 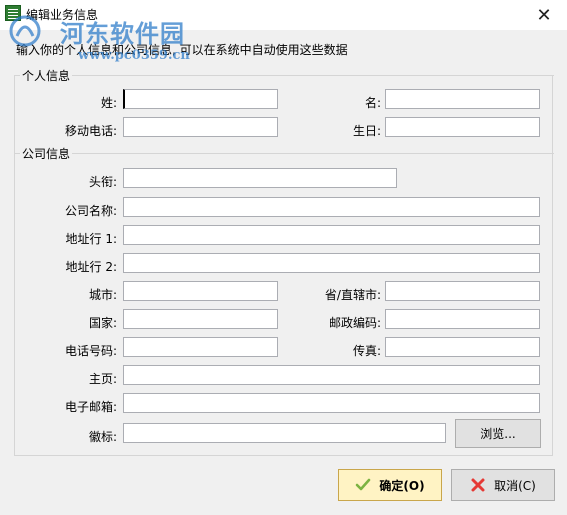 I want to click on first-name-input, so click(x=462, y=99).